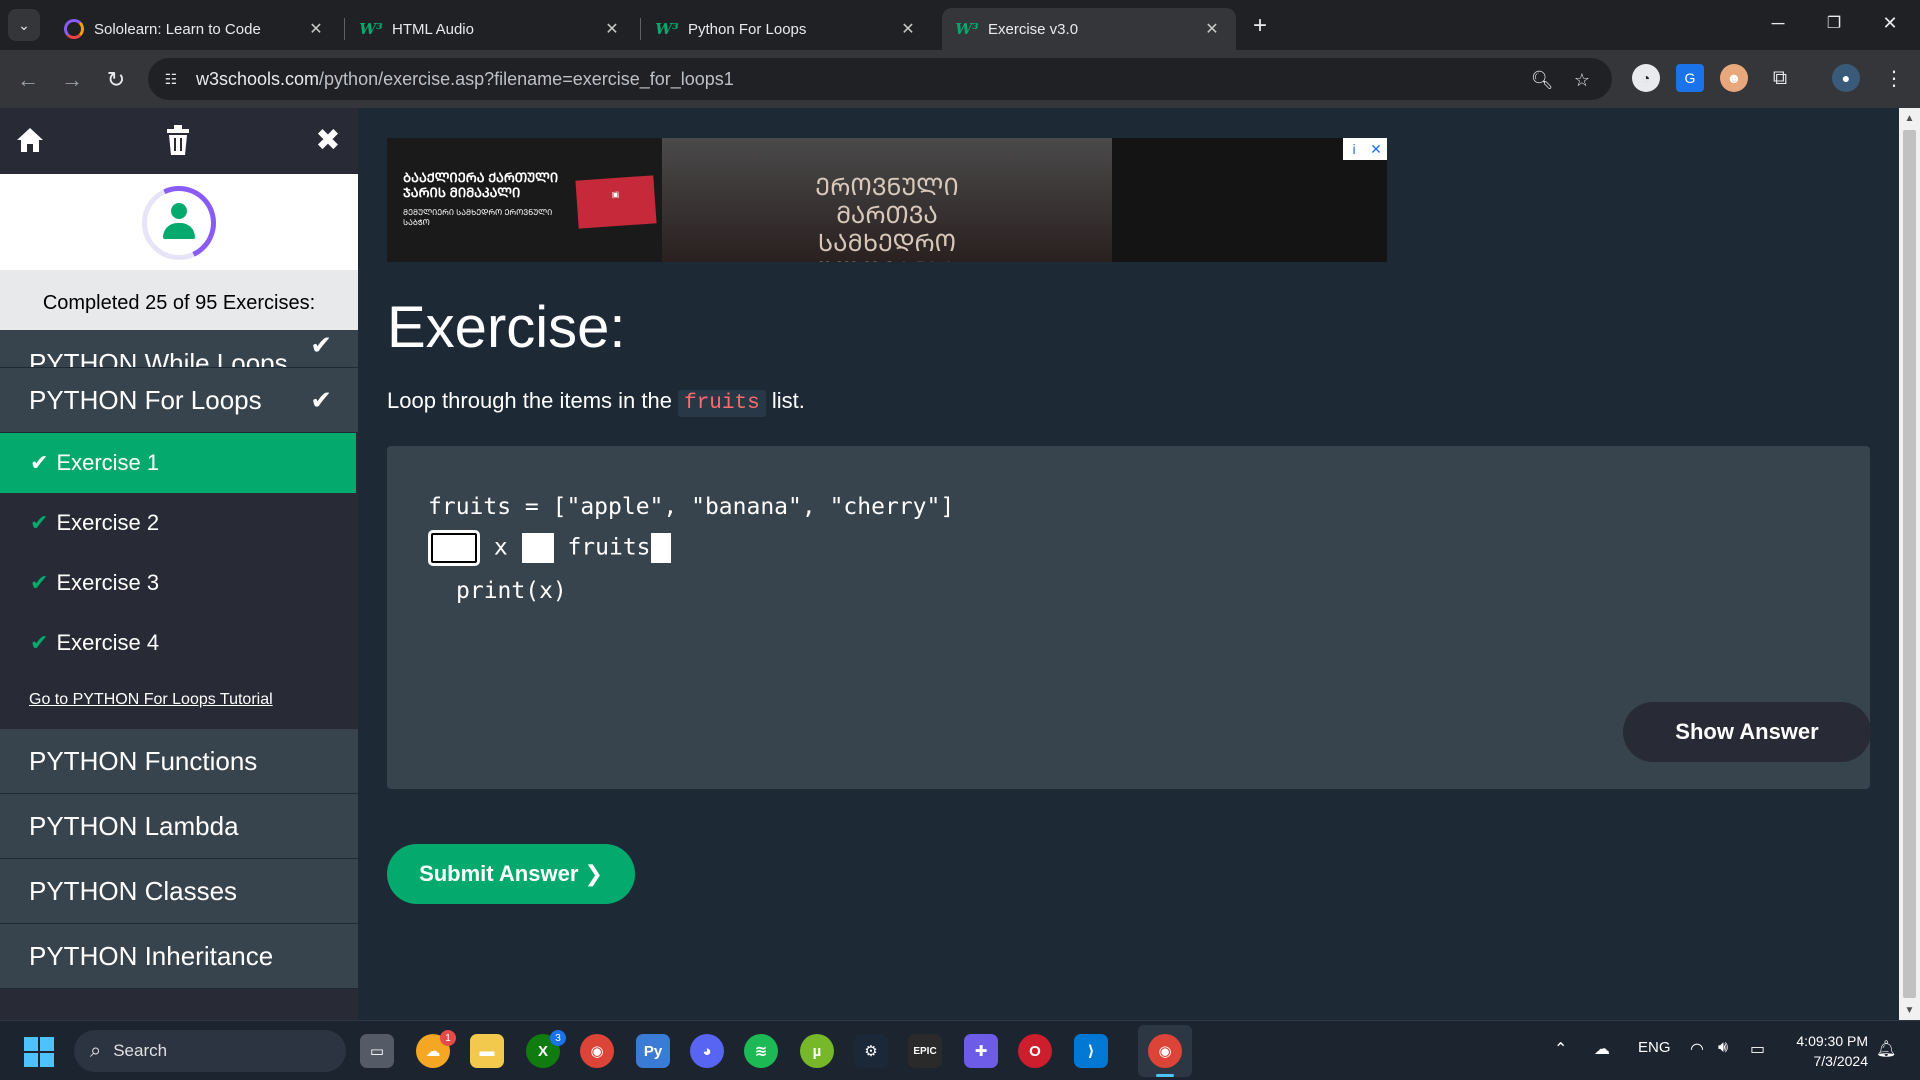  Describe the element at coordinates (108, 642) in the screenshot. I see `exercise-label: Exercise 4` at that location.